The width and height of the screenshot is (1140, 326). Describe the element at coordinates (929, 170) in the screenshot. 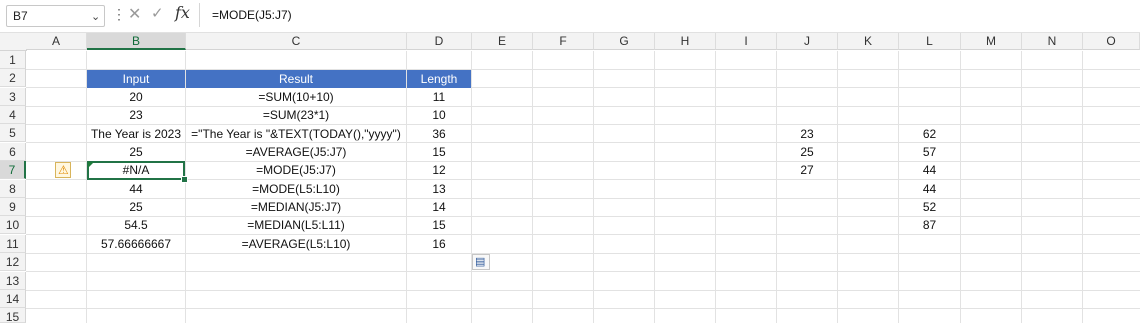

I see `cell-l7: 44` at that location.